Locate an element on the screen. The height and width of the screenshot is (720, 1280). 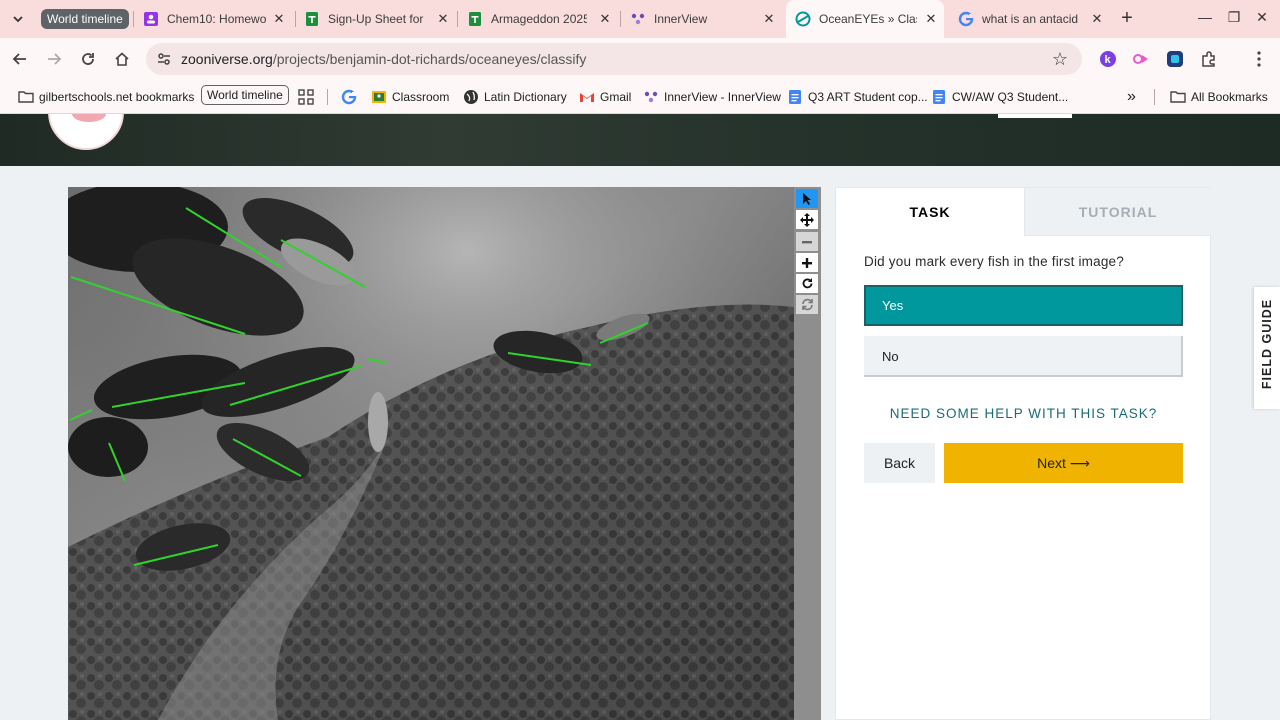
next-button: Next ⟶ is located at coordinates (1063, 463).